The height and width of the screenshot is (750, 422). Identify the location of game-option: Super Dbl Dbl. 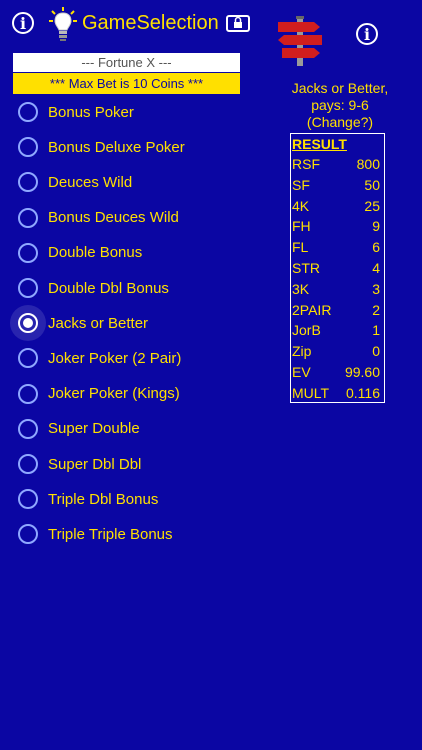
(143, 464).